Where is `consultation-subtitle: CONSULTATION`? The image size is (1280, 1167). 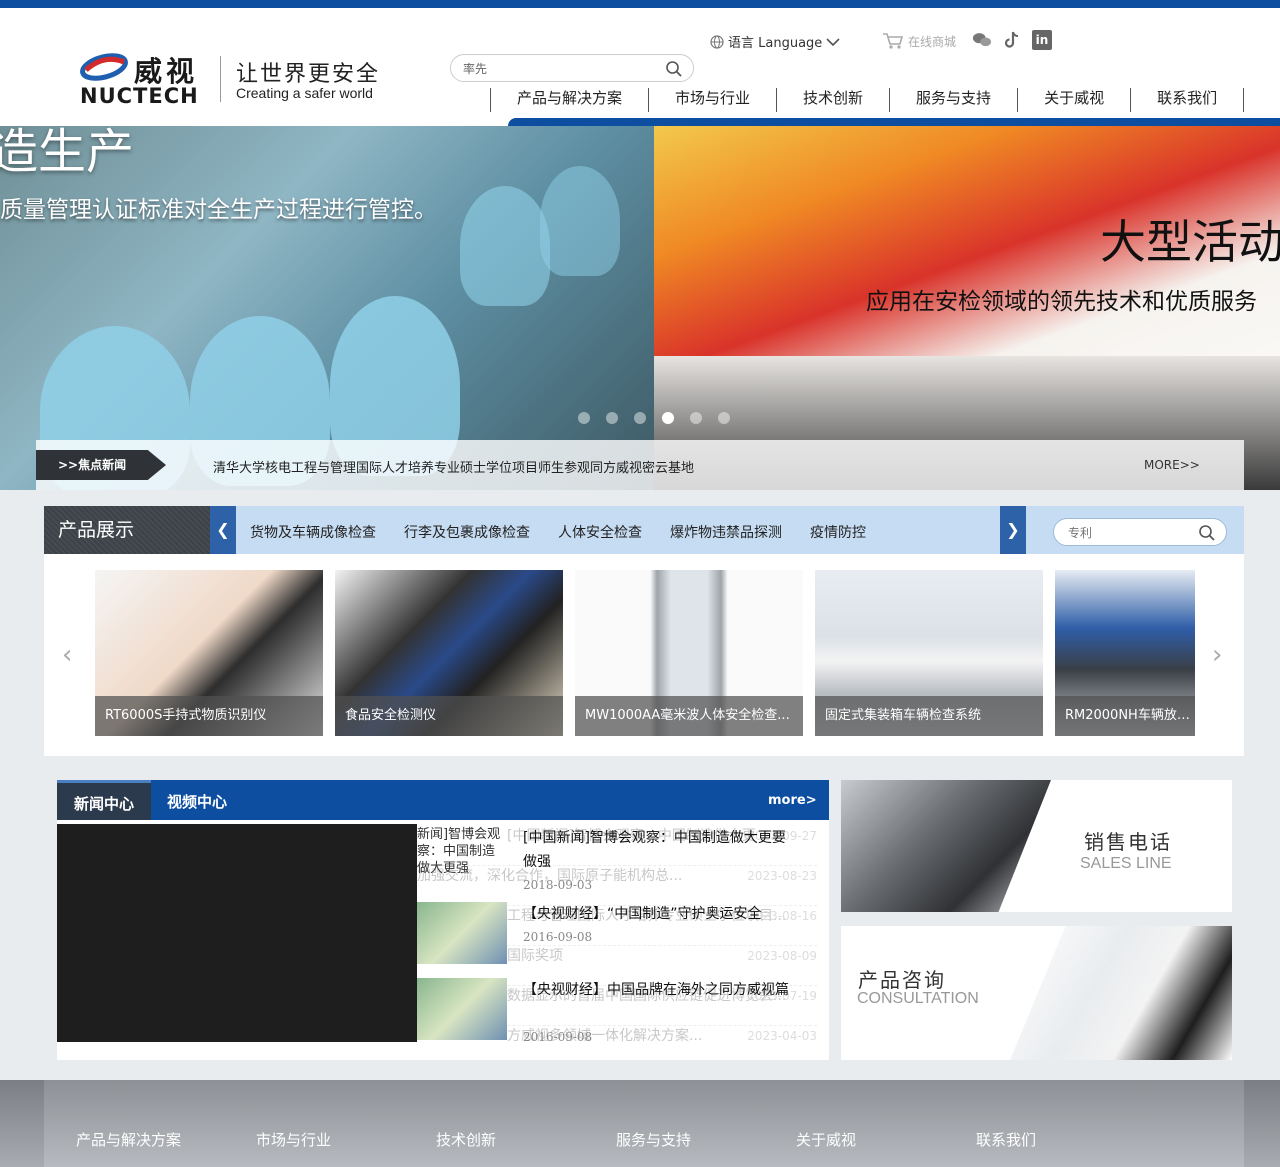
consultation-subtitle: CONSULTATION is located at coordinates (918, 998).